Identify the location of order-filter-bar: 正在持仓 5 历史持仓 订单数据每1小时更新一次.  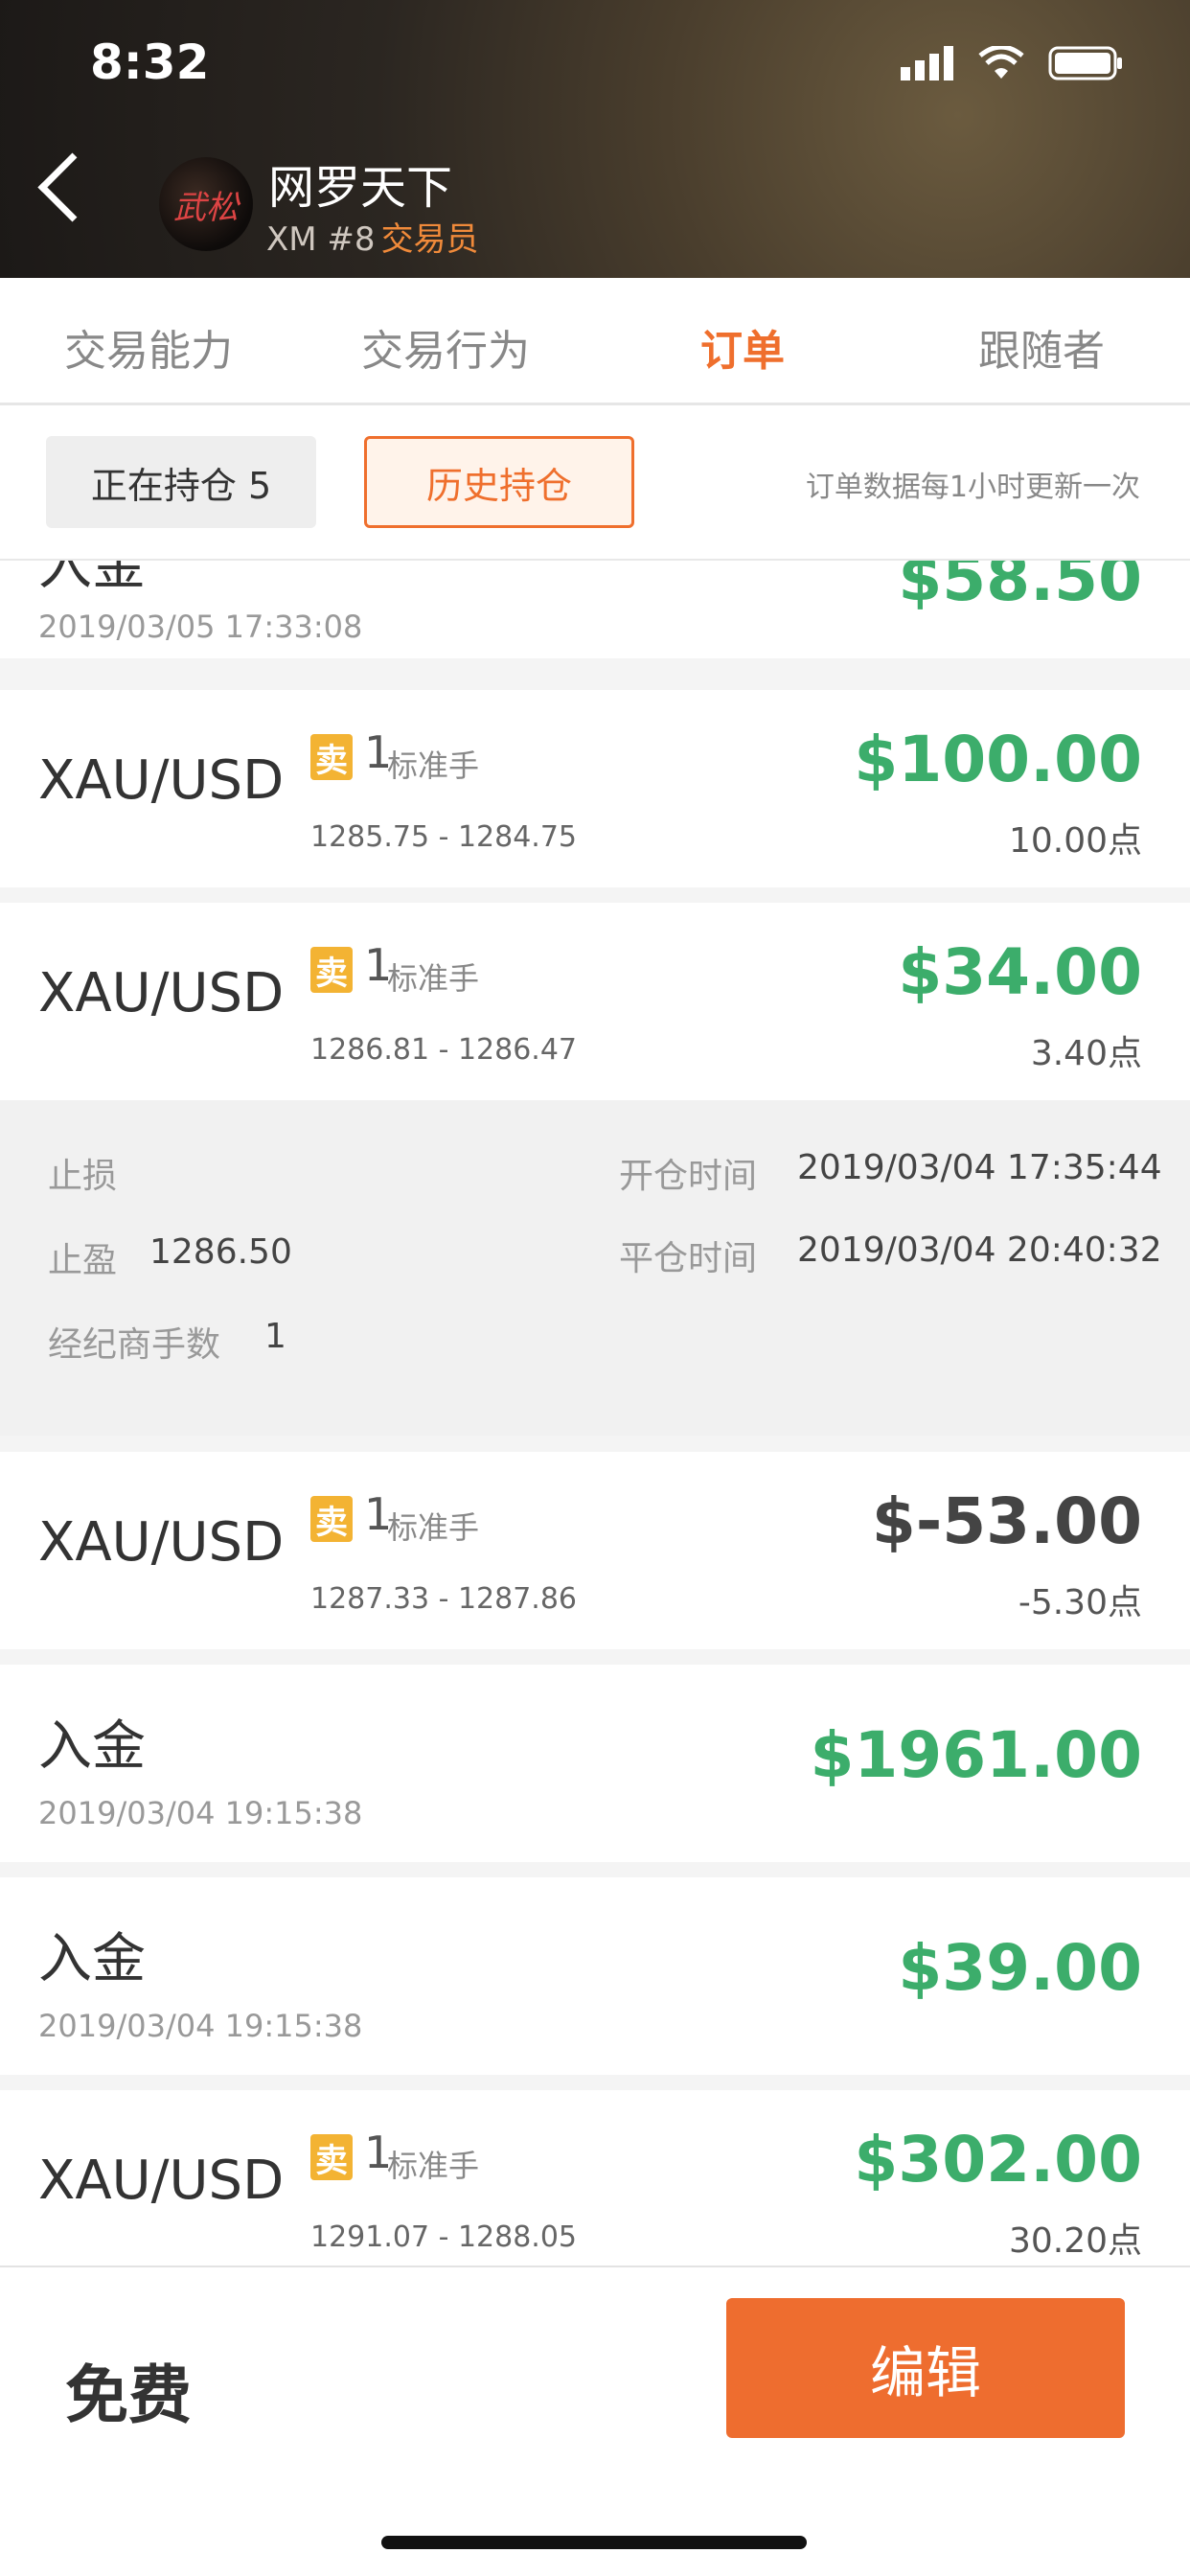
(595, 483).